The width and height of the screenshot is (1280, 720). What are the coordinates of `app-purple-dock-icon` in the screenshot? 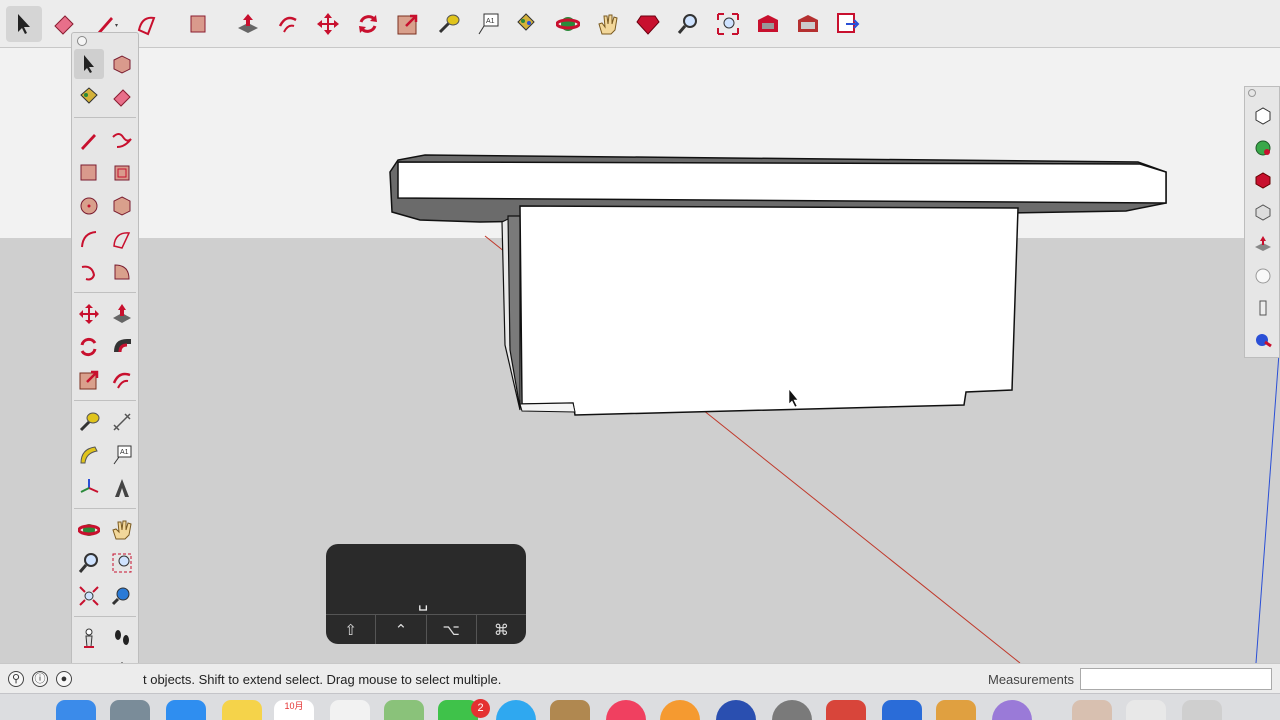 It's located at (1012, 710).